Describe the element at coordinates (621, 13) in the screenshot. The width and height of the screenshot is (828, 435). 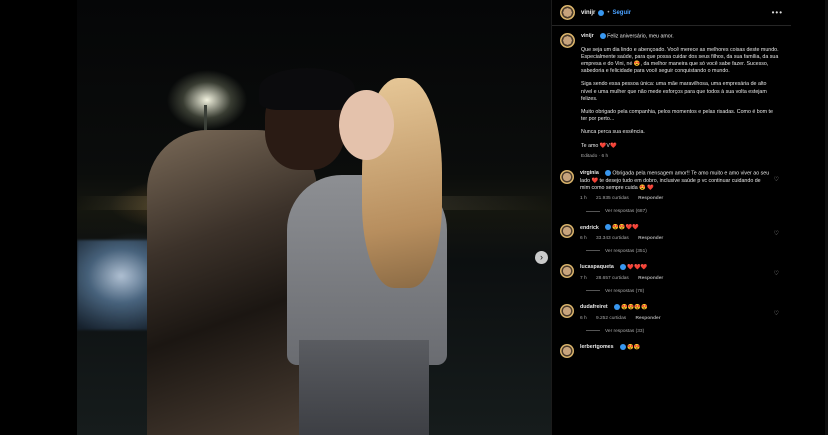
I see `follow-button: Seguir` at that location.